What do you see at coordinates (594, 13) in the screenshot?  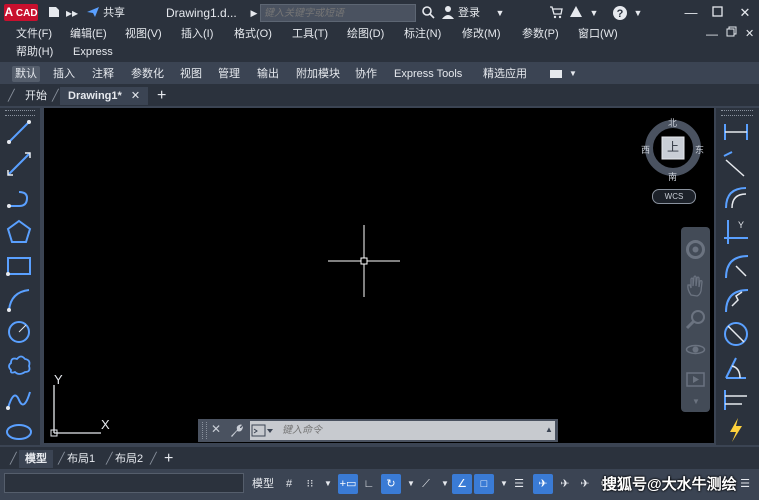 I see `connect-dropdown-icon: ▼` at bounding box center [594, 13].